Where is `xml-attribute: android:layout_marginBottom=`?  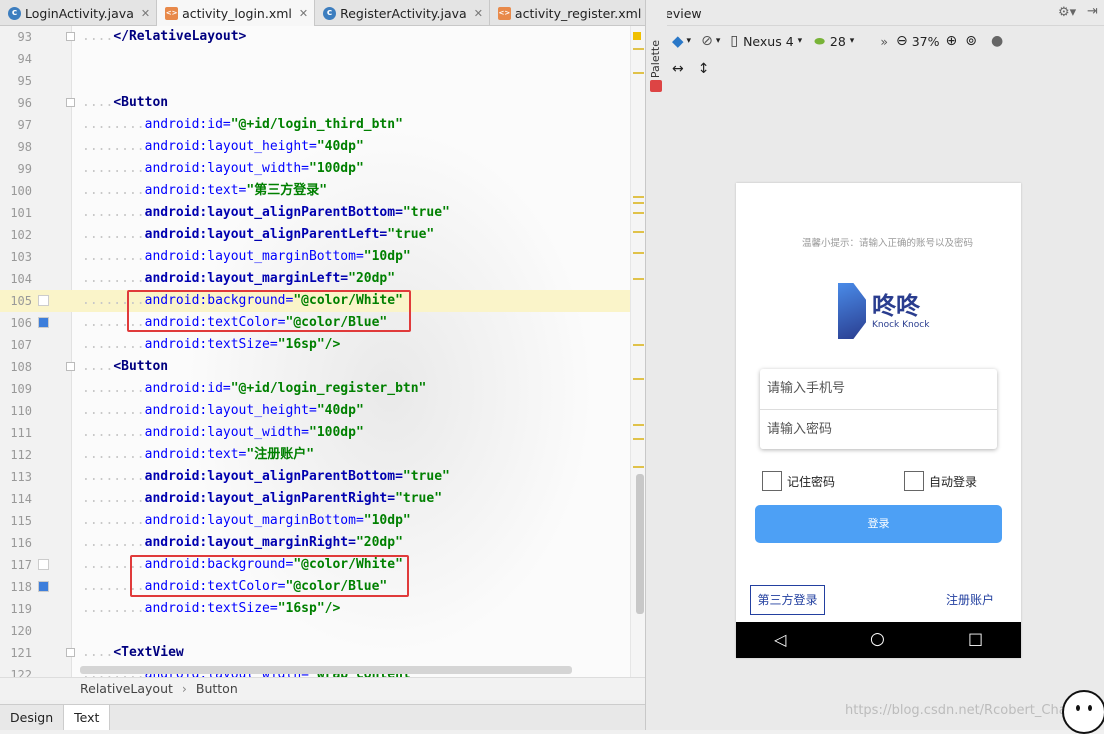
xml-attribute: android:layout_marginBottom= is located at coordinates (254, 256).